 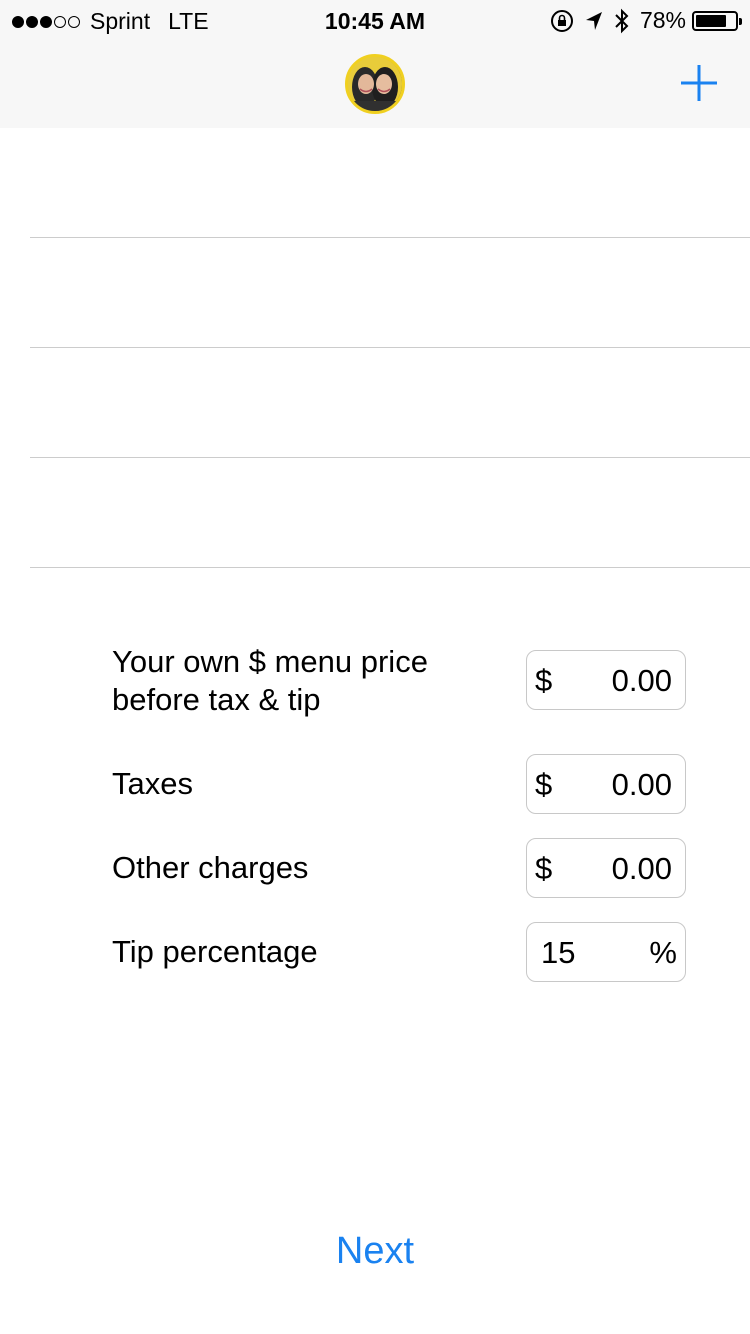 What do you see at coordinates (270, 680) in the screenshot?
I see `menu-price-label: Your own $ menu price before tax & tip` at bounding box center [270, 680].